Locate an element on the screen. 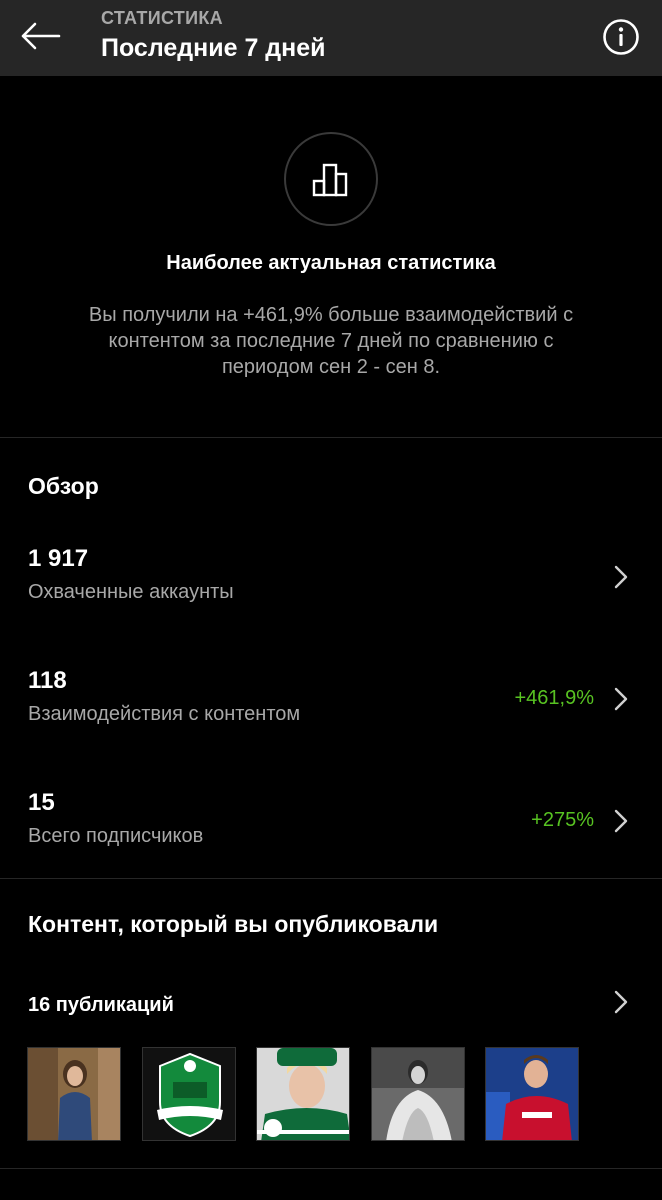  stat-value: 118 is located at coordinates (47, 680).